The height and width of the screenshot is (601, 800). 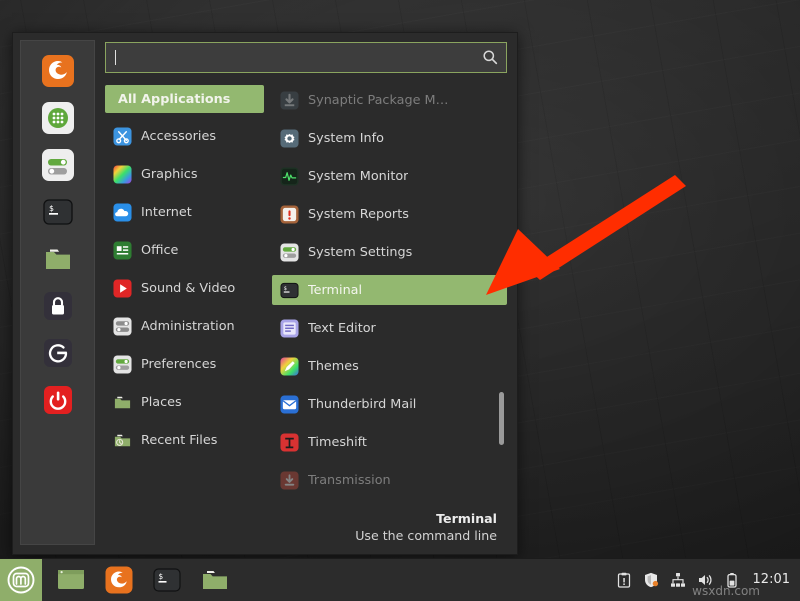 I want to click on shield-icon, so click(x=651, y=580).